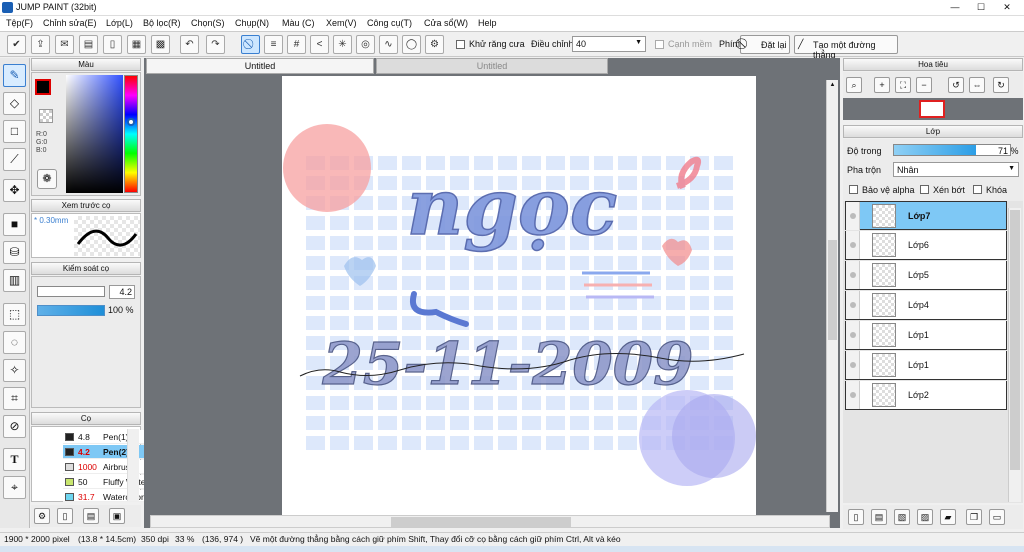 The image size is (1024, 552). What do you see at coordinates (131, 122) in the screenshot?
I see `hue-slider-handle` at bounding box center [131, 122].